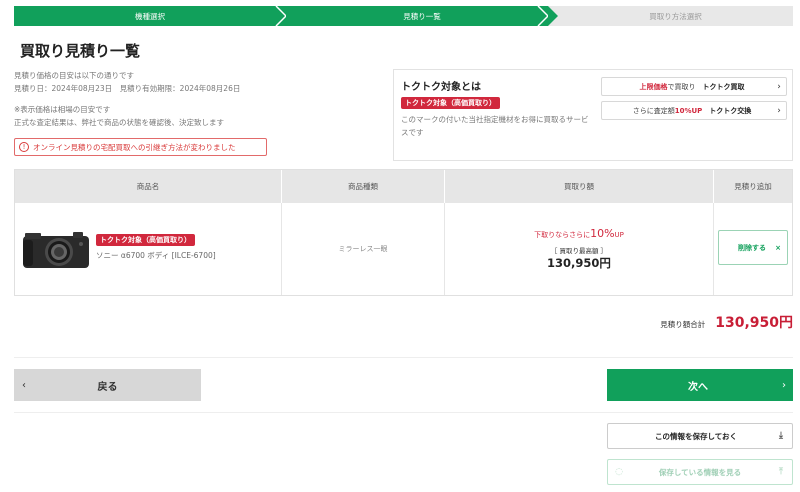 Image resolution: width=800 pixels, height=492 pixels. I want to click on header-purchase-price: 買取り額, so click(579, 186).